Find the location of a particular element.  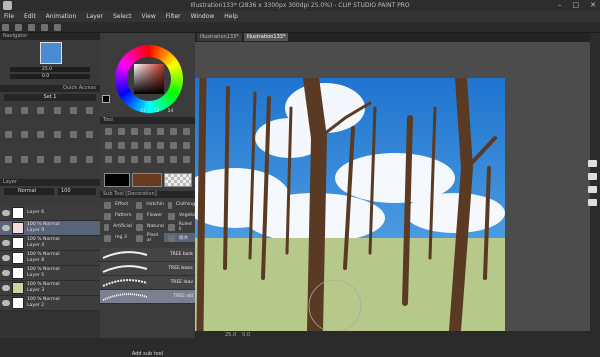

menu-edit: Edit is located at coordinates (30, 16).